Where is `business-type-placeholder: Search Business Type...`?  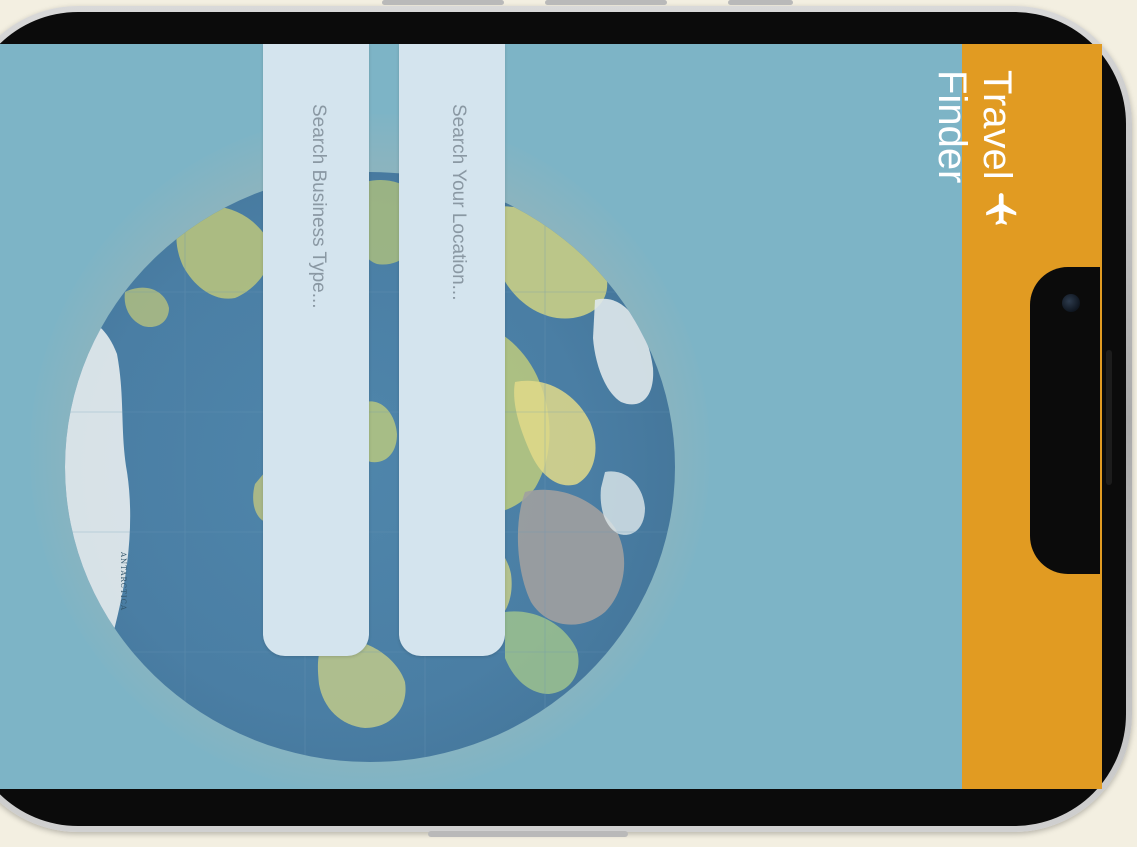
business-type-placeholder: Search Business Type... is located at coordinates (318, 206).